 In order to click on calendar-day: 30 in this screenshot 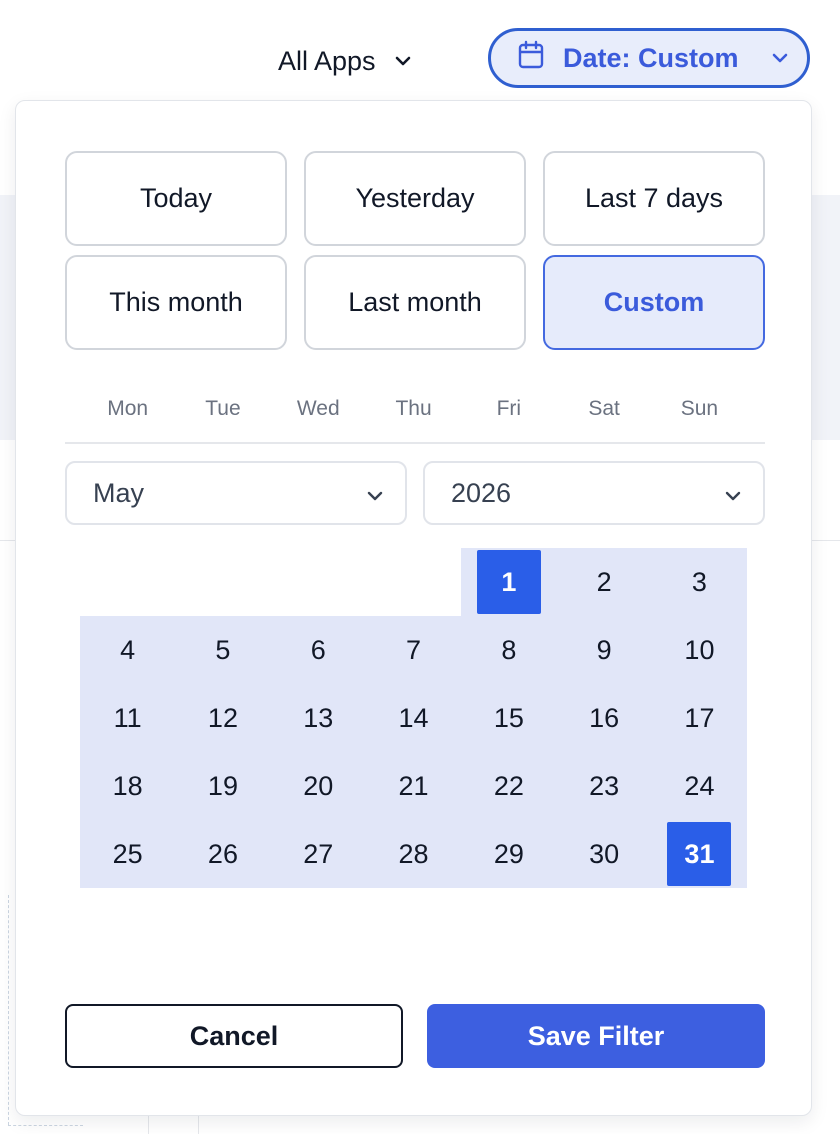, I will do `click(604, 854)`.